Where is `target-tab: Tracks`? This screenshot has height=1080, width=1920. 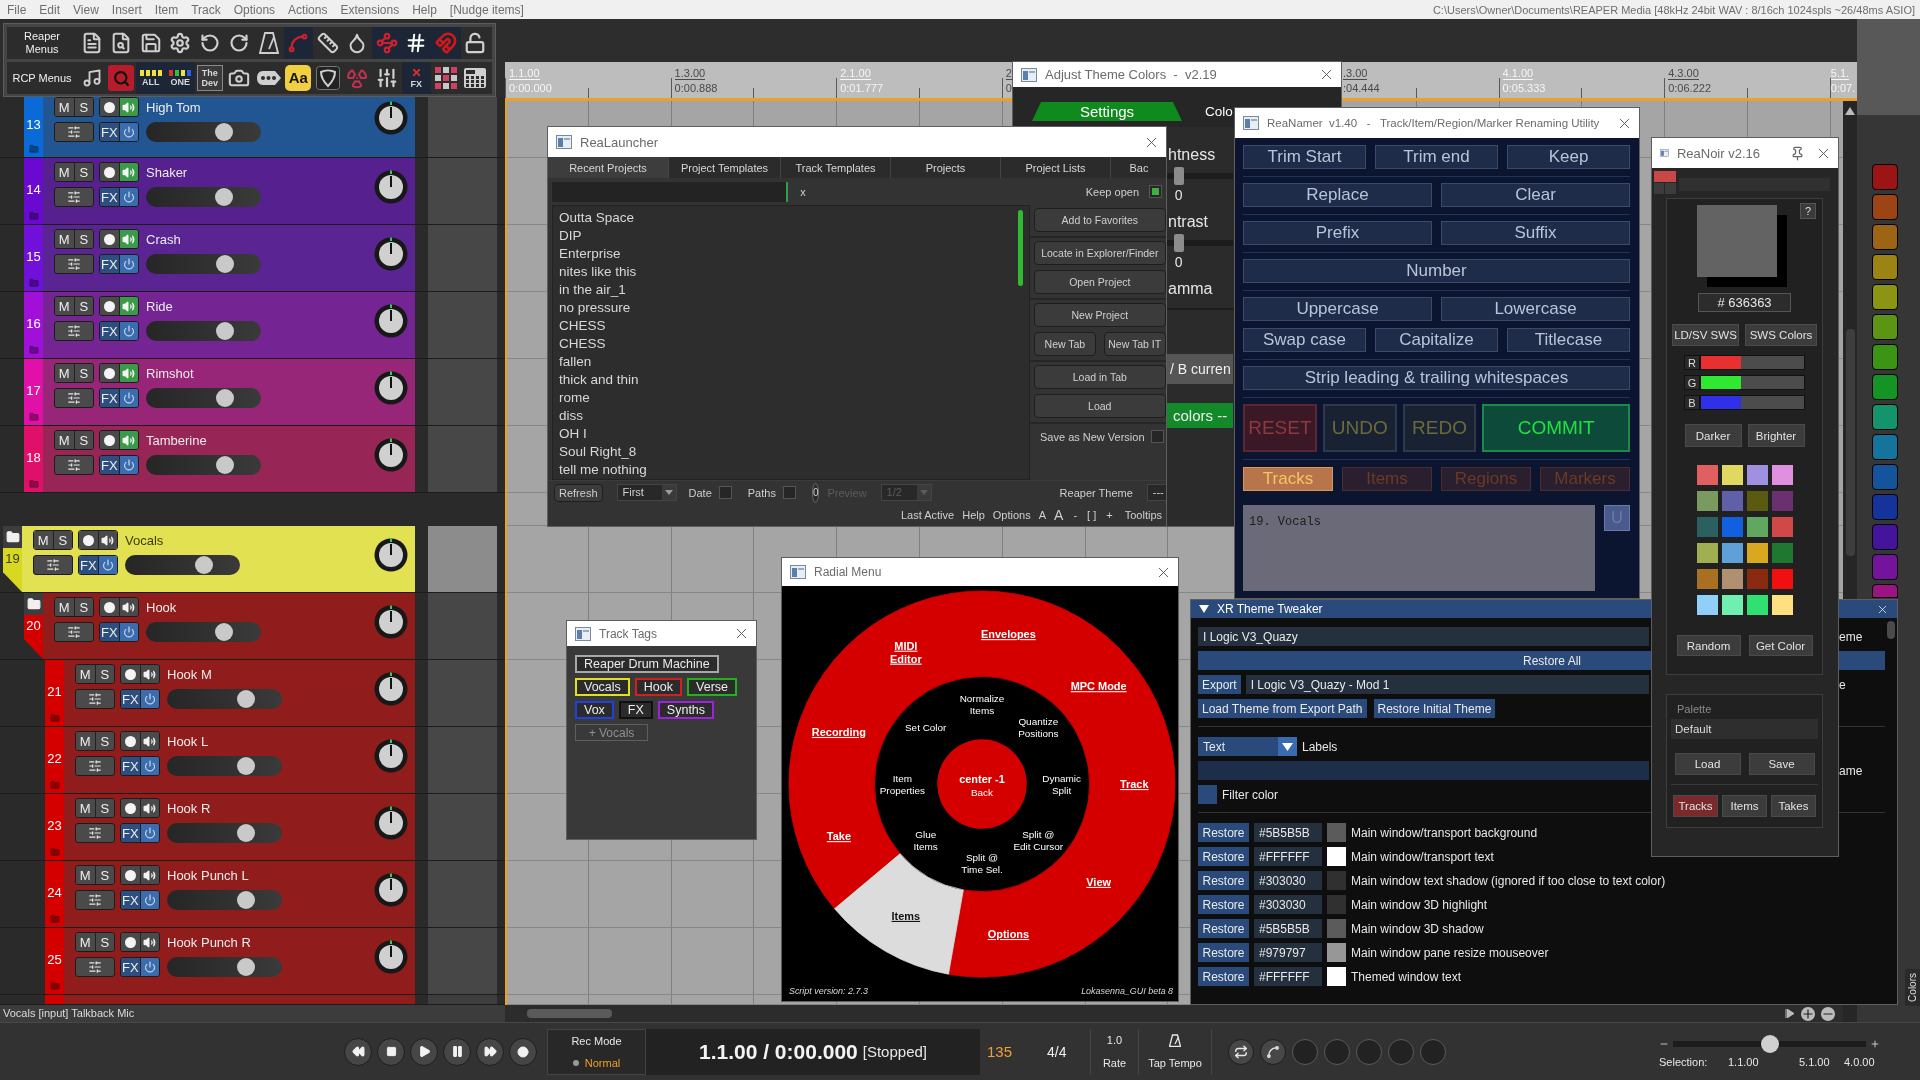 target-tab: Tracks is located at coordinates (1695, 806).